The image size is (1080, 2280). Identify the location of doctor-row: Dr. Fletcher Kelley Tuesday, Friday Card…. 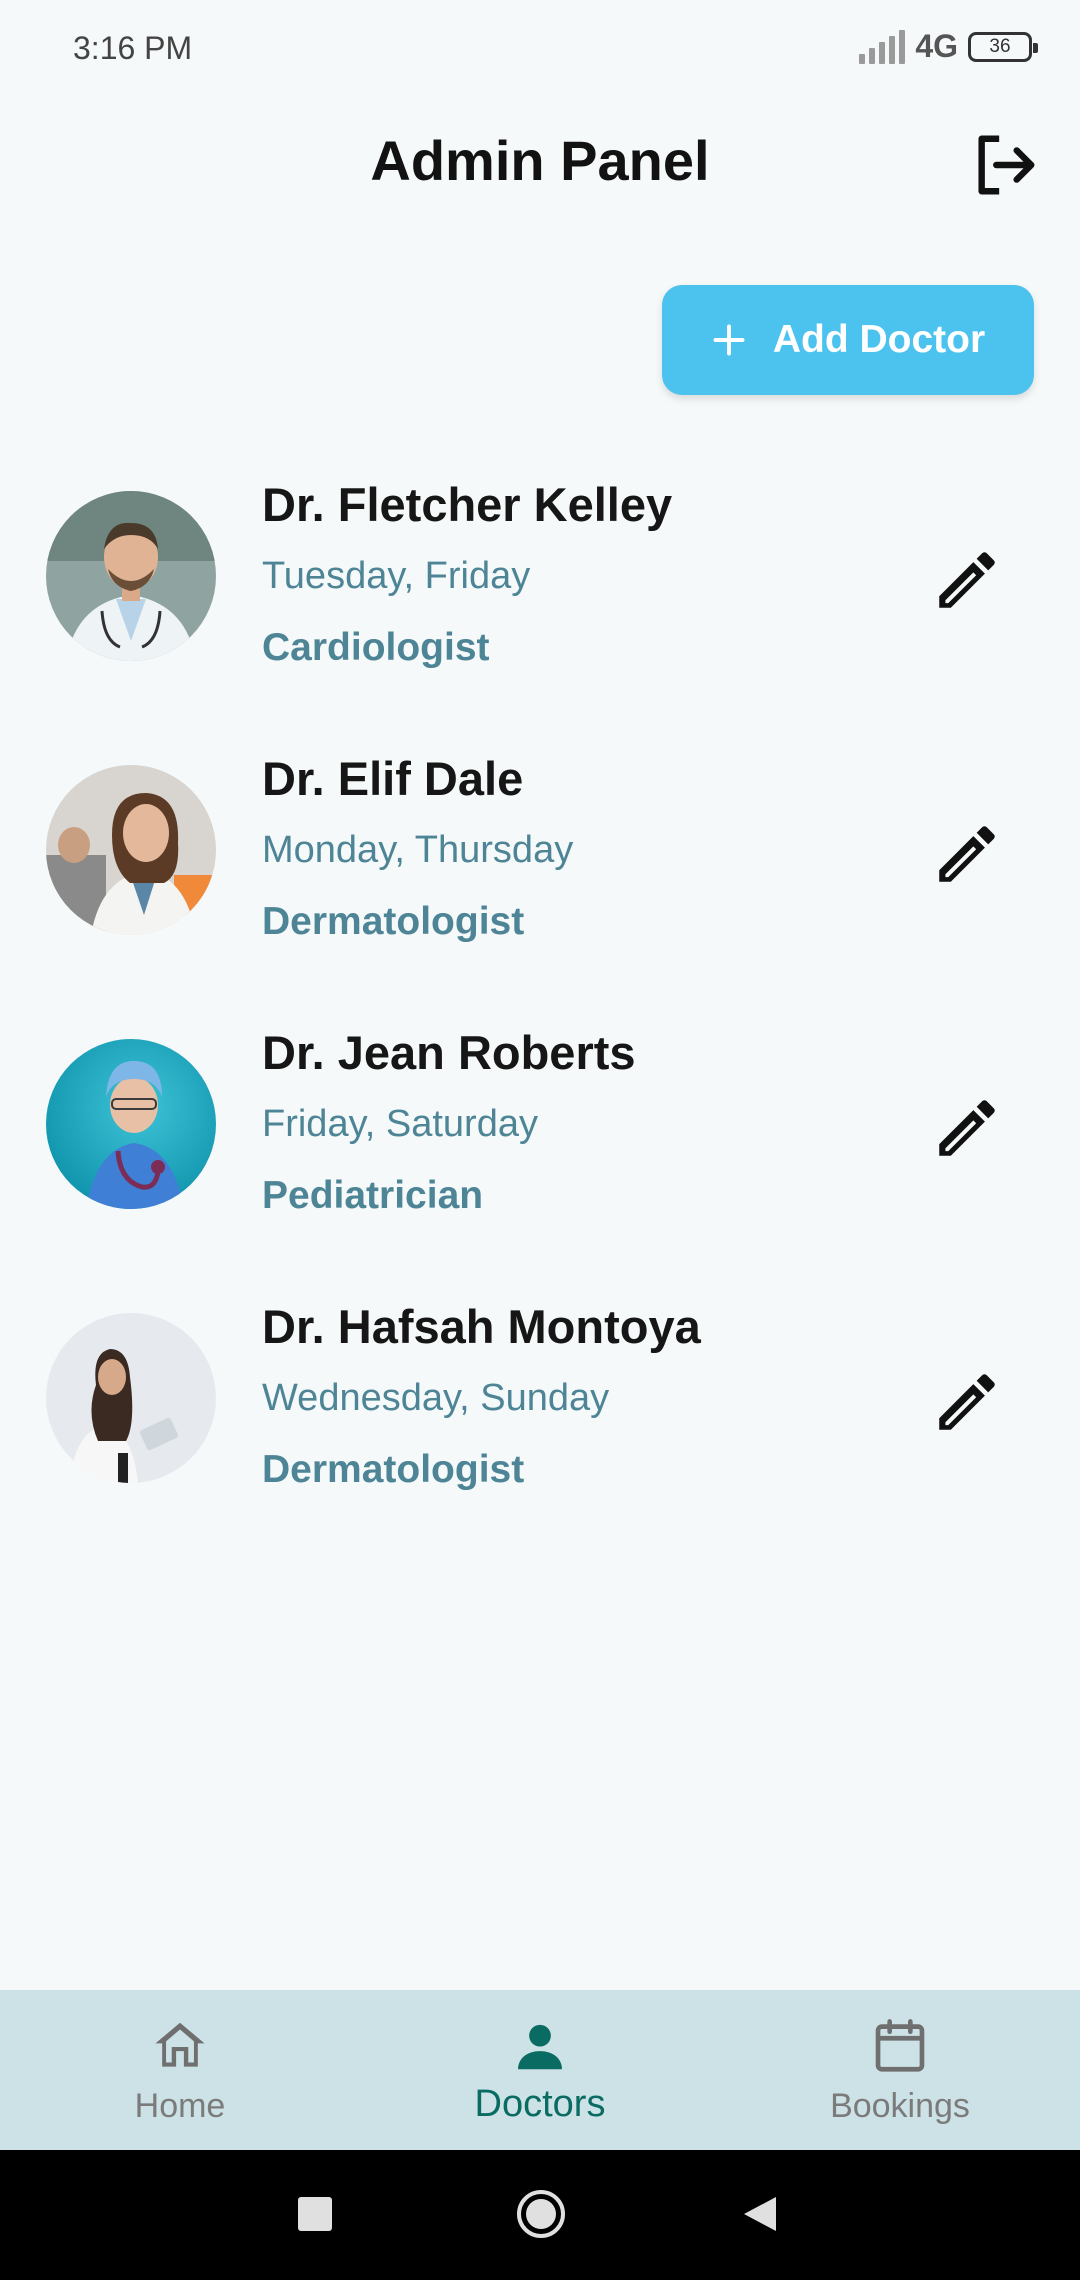
(540, 602).